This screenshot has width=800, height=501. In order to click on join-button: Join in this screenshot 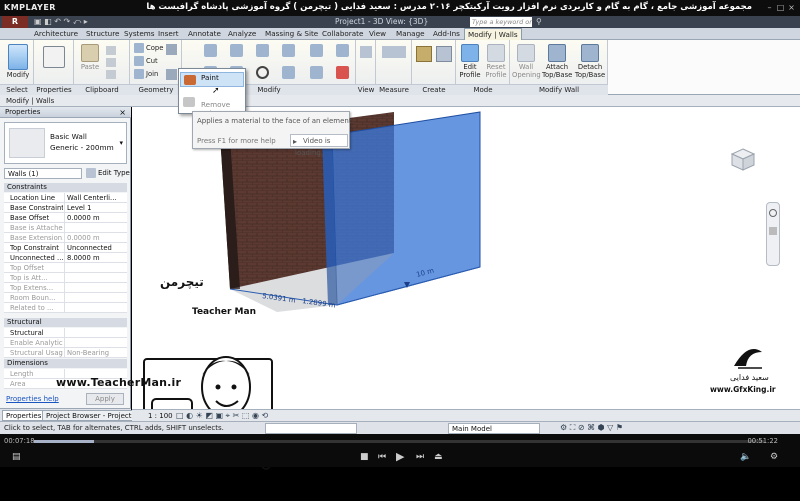, I will do `click(146, 74)`.